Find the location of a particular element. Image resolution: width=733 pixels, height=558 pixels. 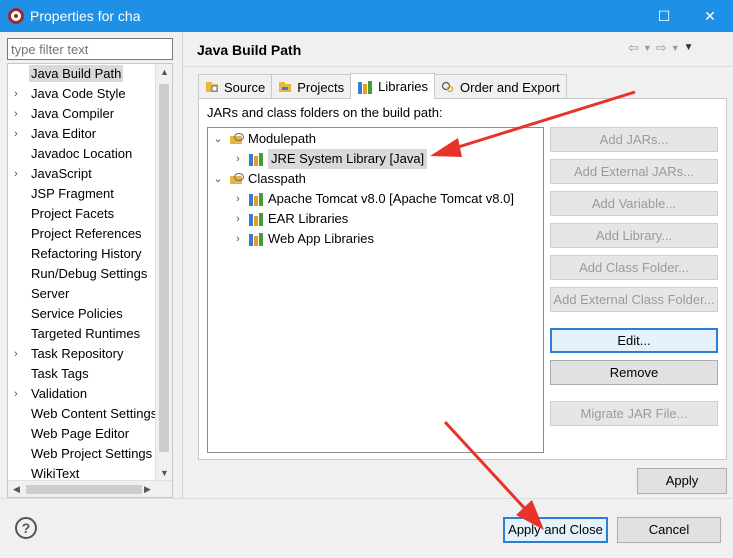

tree-node-web-app-libraries: › Web App Libraries is located at coordinates (303, 239).